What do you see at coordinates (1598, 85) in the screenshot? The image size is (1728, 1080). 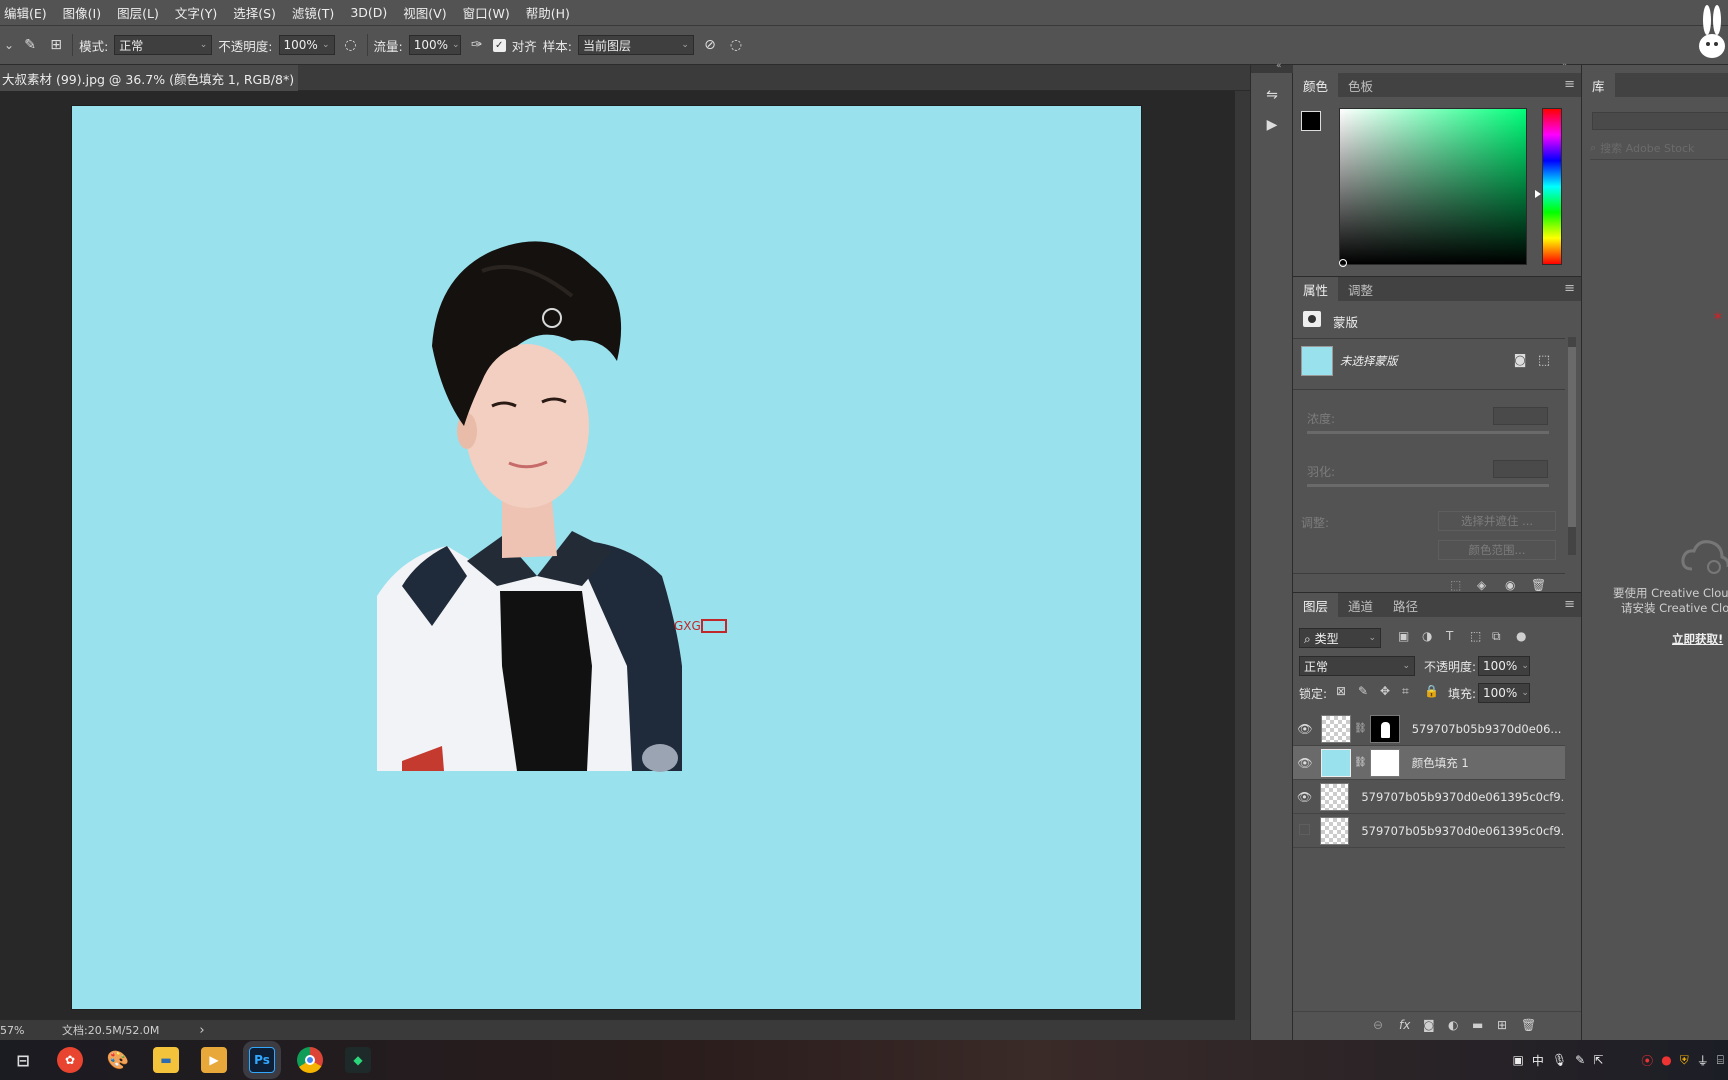 I see `tab-library: 库` at bounding box center [1598, 85].